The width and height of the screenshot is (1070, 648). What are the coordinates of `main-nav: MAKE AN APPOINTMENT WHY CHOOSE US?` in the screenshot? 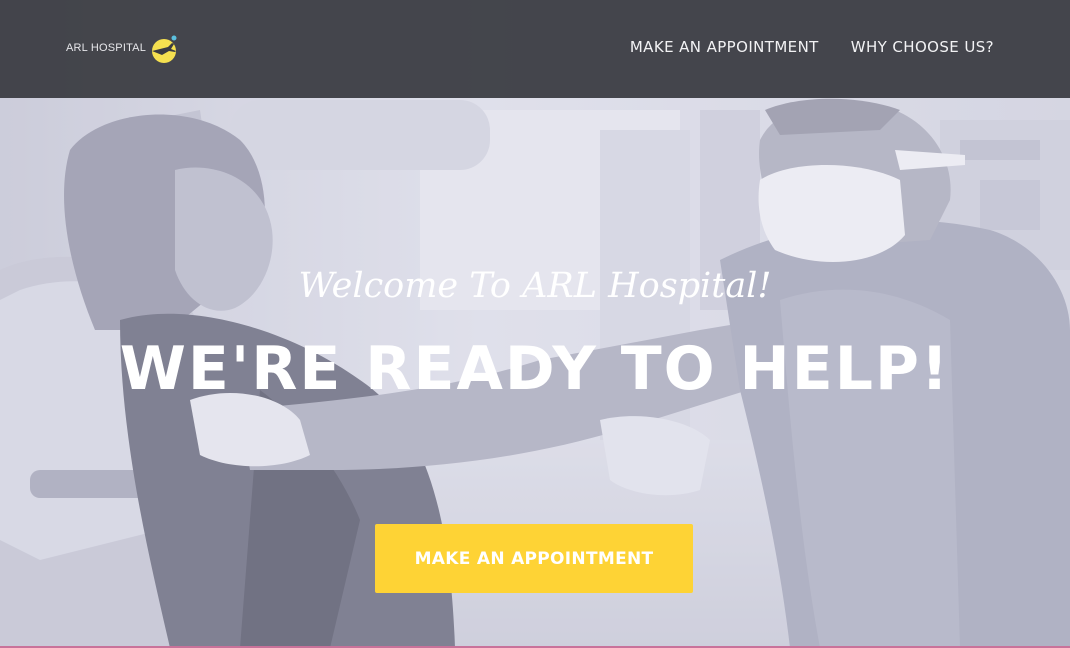 It's located at (812, 47).